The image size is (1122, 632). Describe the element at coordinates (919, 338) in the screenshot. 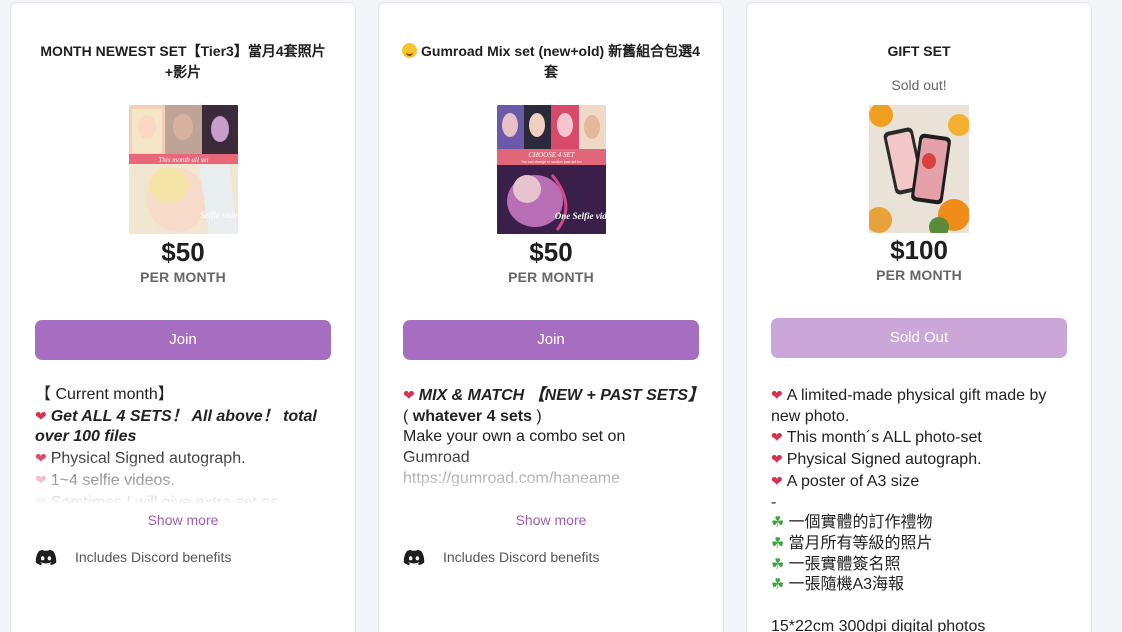

I see `sold-out-button: Sold Out` at that location.